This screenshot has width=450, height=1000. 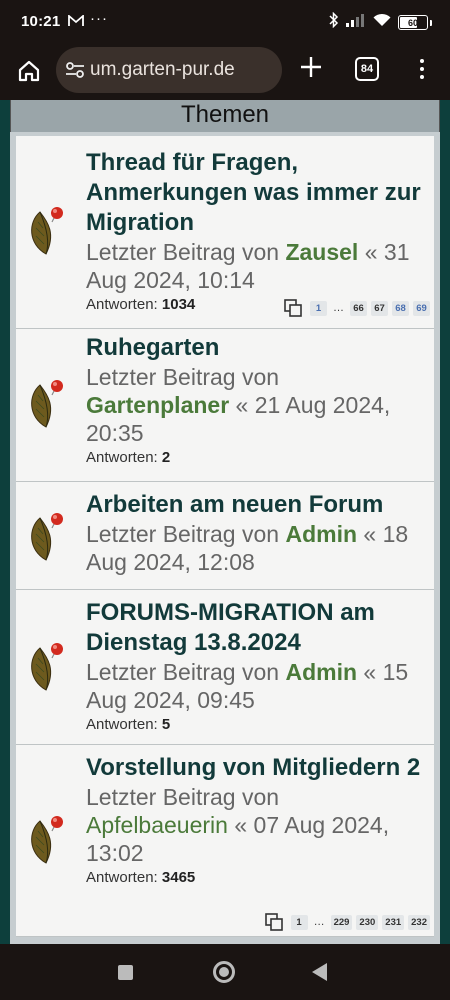 What do you see at coordinates (311, 69) in the screenshot?
I see `new-tab-icon` at bounding box center [311, 69].